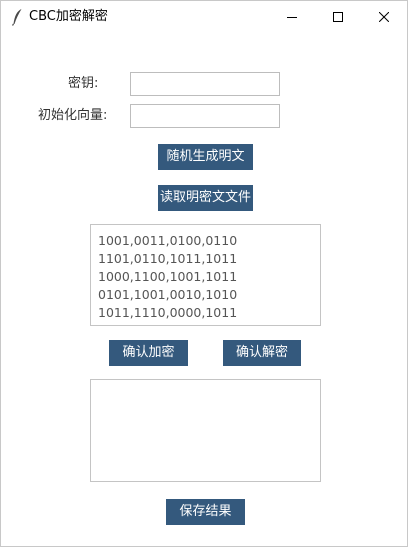 The image size is (408, 547). I want to click on text-line: 1001,0011,0100,0110, so click(168, 240).